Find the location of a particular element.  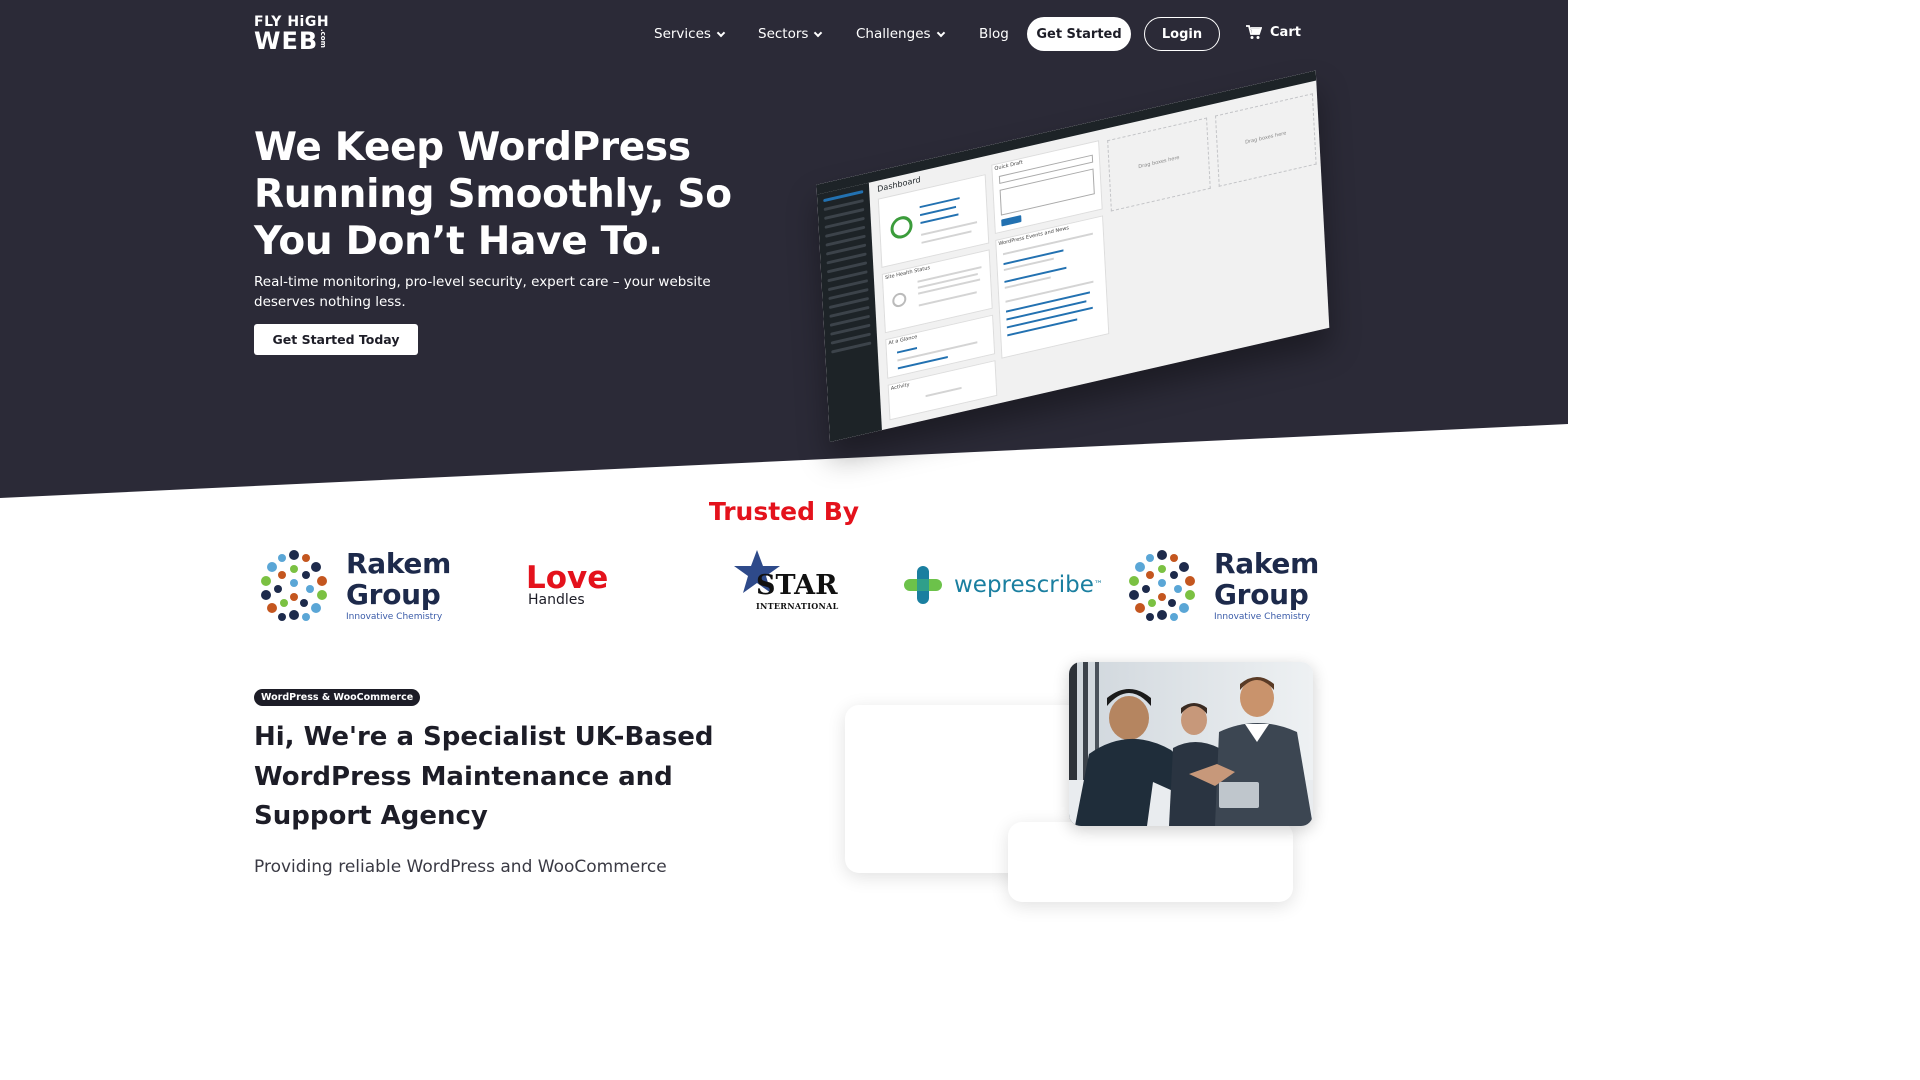

get-started-button: Get Started is located at coordinates (1079, 34).